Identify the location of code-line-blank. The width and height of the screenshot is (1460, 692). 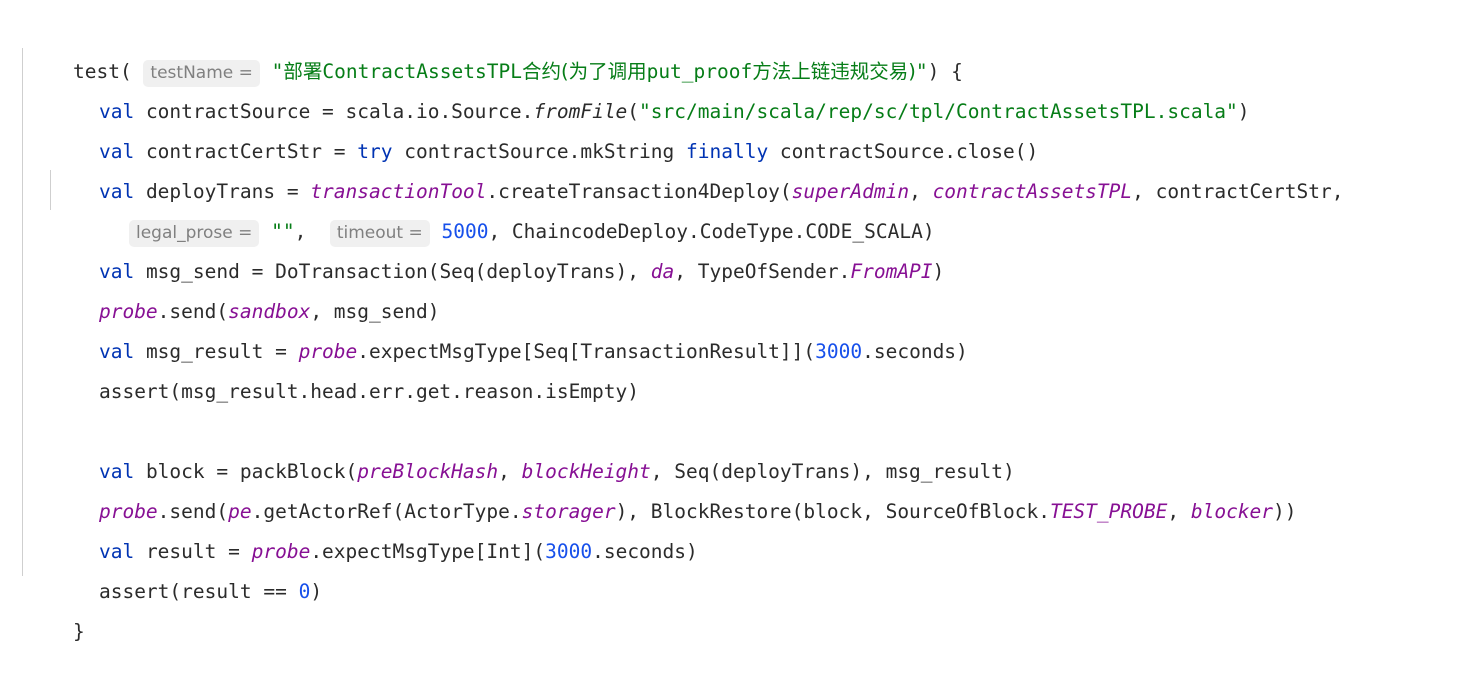
(730, 392).